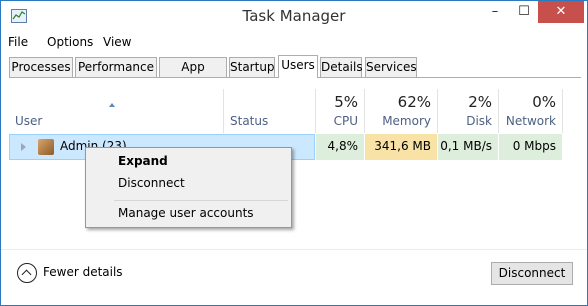 The width and height of the screenshot is (588, 306). What do you see at coordinates (294, 249) in the screenshot?
I see `footer-divider` at bounding box center [294, 249].